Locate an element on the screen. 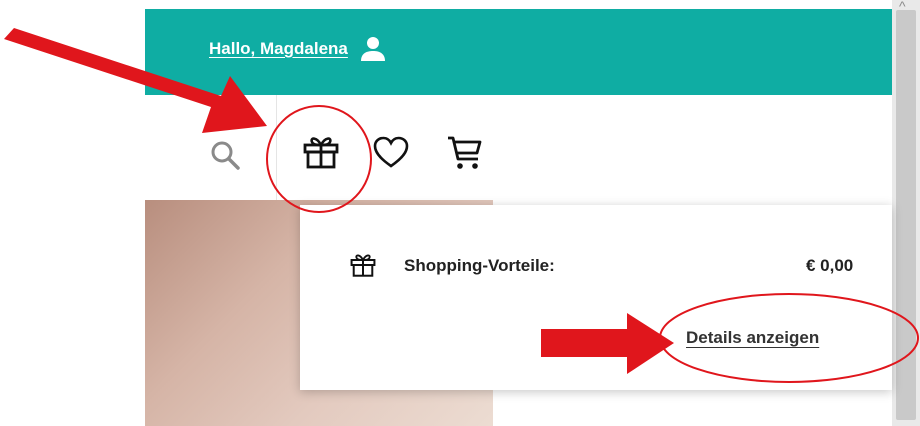 This screenshot has height=426, width=920. scrollbar-thumb is located at coordinates (906, 215).